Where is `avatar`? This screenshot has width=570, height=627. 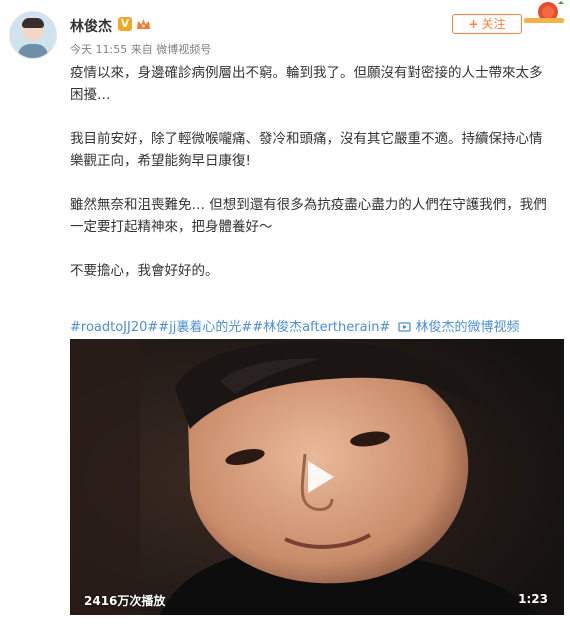
avatar is located at coordinates (33, 35).